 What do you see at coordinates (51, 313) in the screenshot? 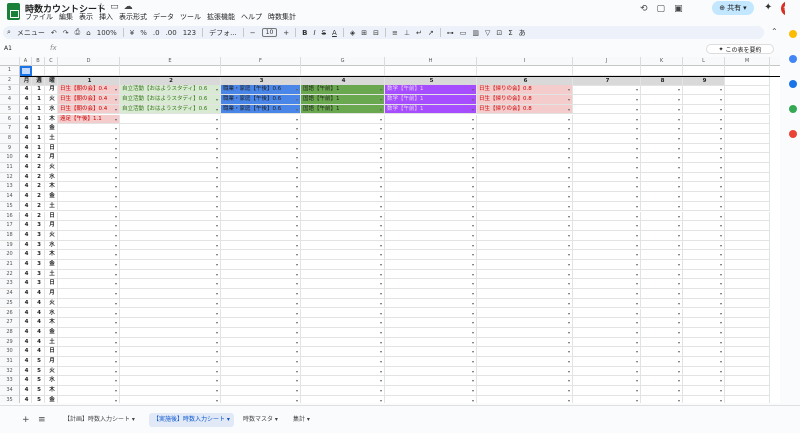
I see `day-cell: 水` at bounding box center [51, 313].